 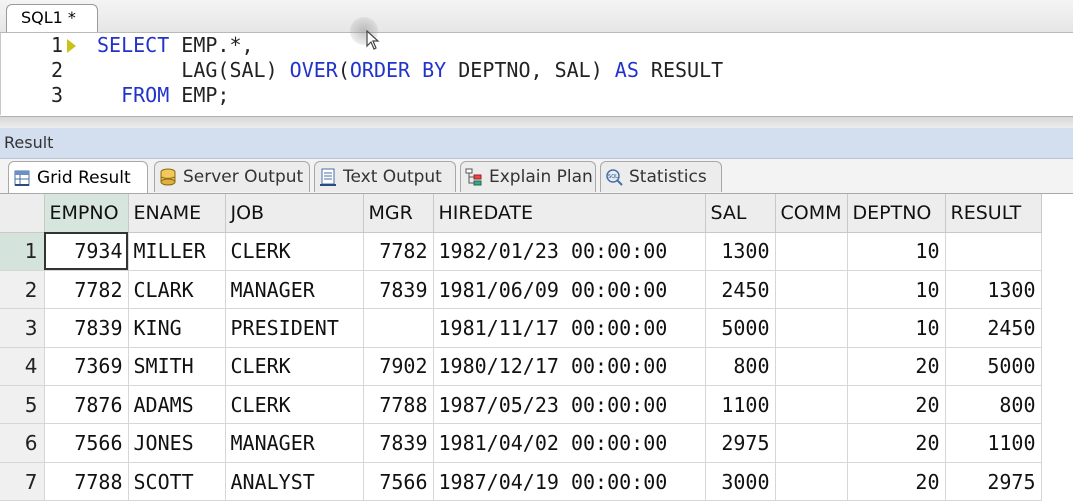 What do you see at coordinates (569, 405) in the screenshot?
I see `cell-hiredate: 1987/05/23 00:00:00` at bounding box center [569, 405].